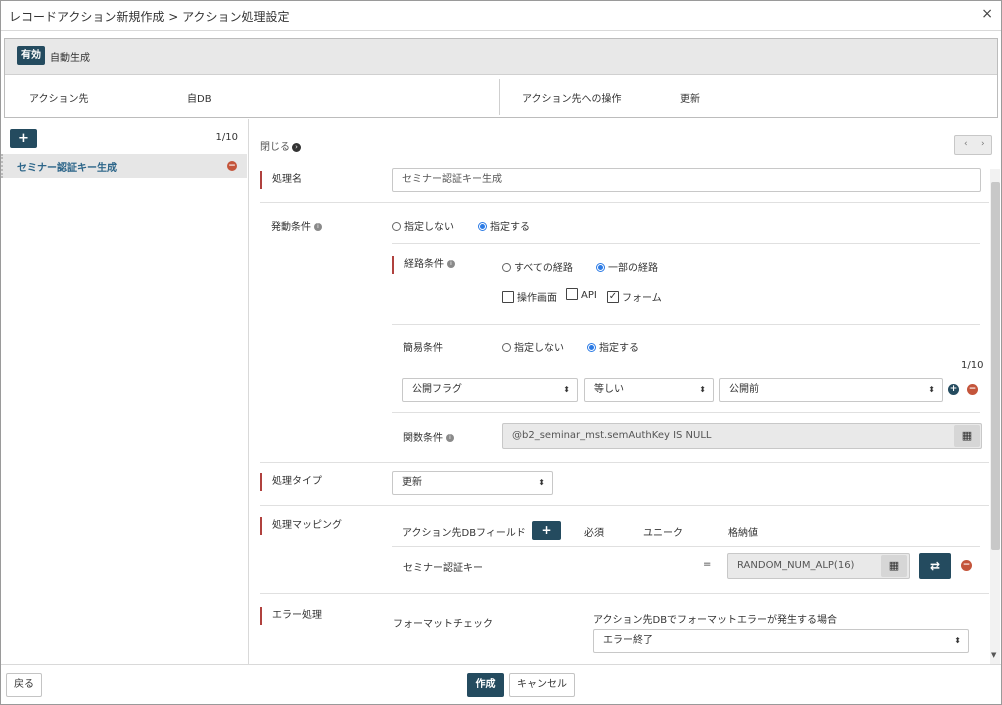  I want to click on remove-item-icon: −, so click(232, 166).